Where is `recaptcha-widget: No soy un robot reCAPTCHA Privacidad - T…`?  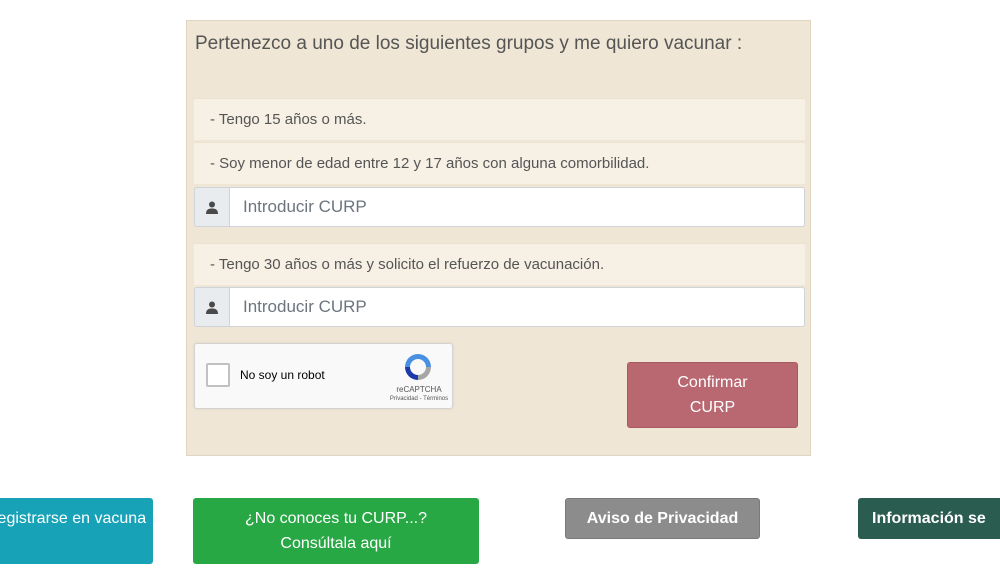 recaptcha-widget: No soy un robot reCAPTCHA Privacidad - T… is located at coordinates (323, 376).